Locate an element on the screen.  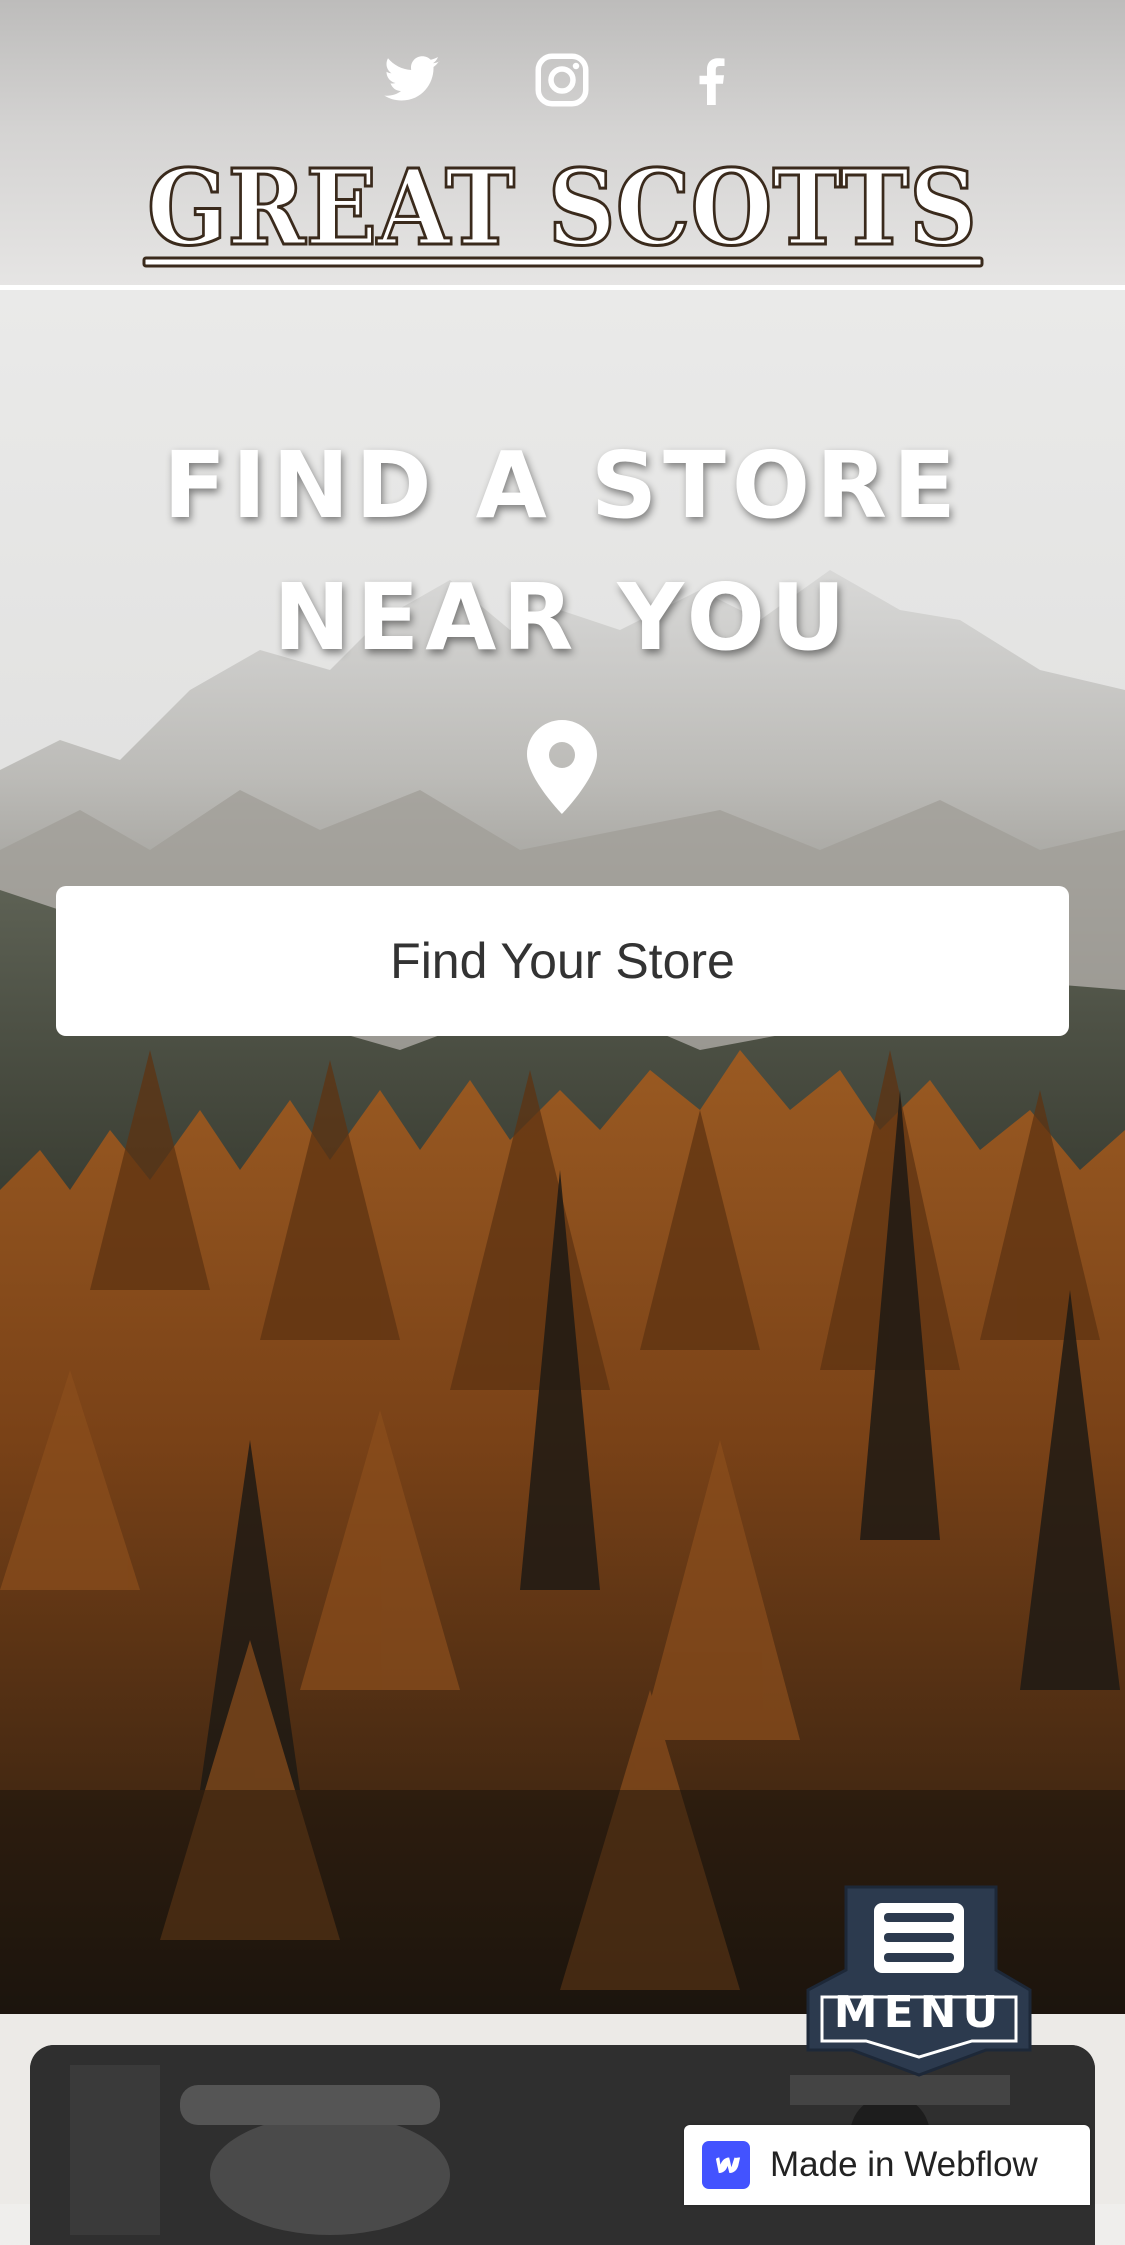
made-in-webflow-label: Made in Webflow is located at coordinates (904, 2164).